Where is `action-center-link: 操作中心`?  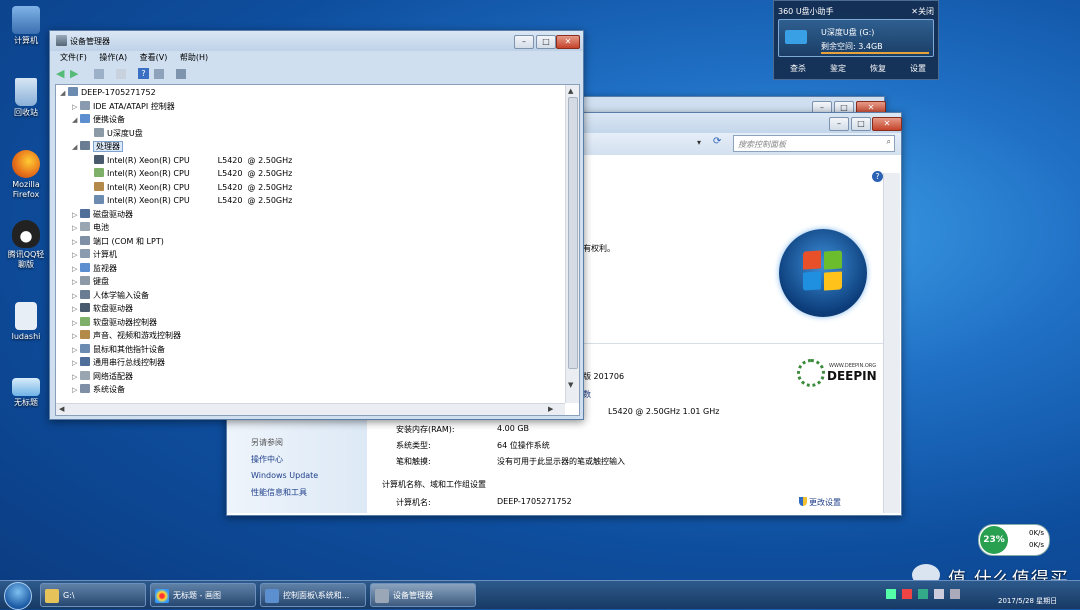 action-center-link: 操作中心 is located at coordinates (267, 459).